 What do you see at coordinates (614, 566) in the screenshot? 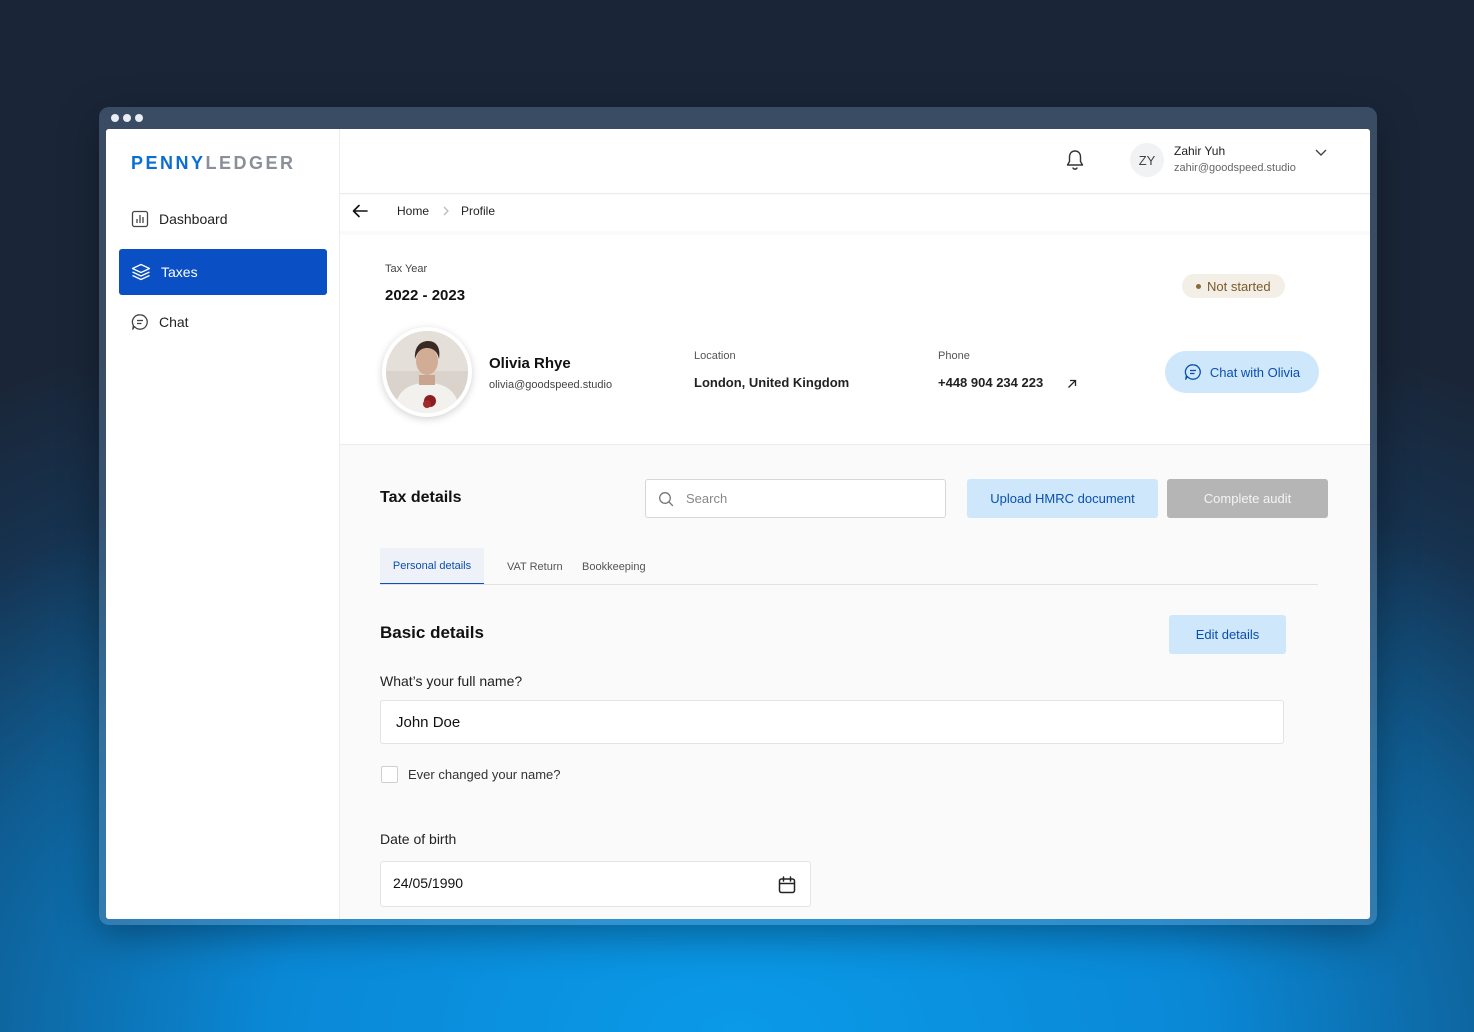
I see `tab-bookkeeping: Bookkeeping` at bounding box center [614, 566].